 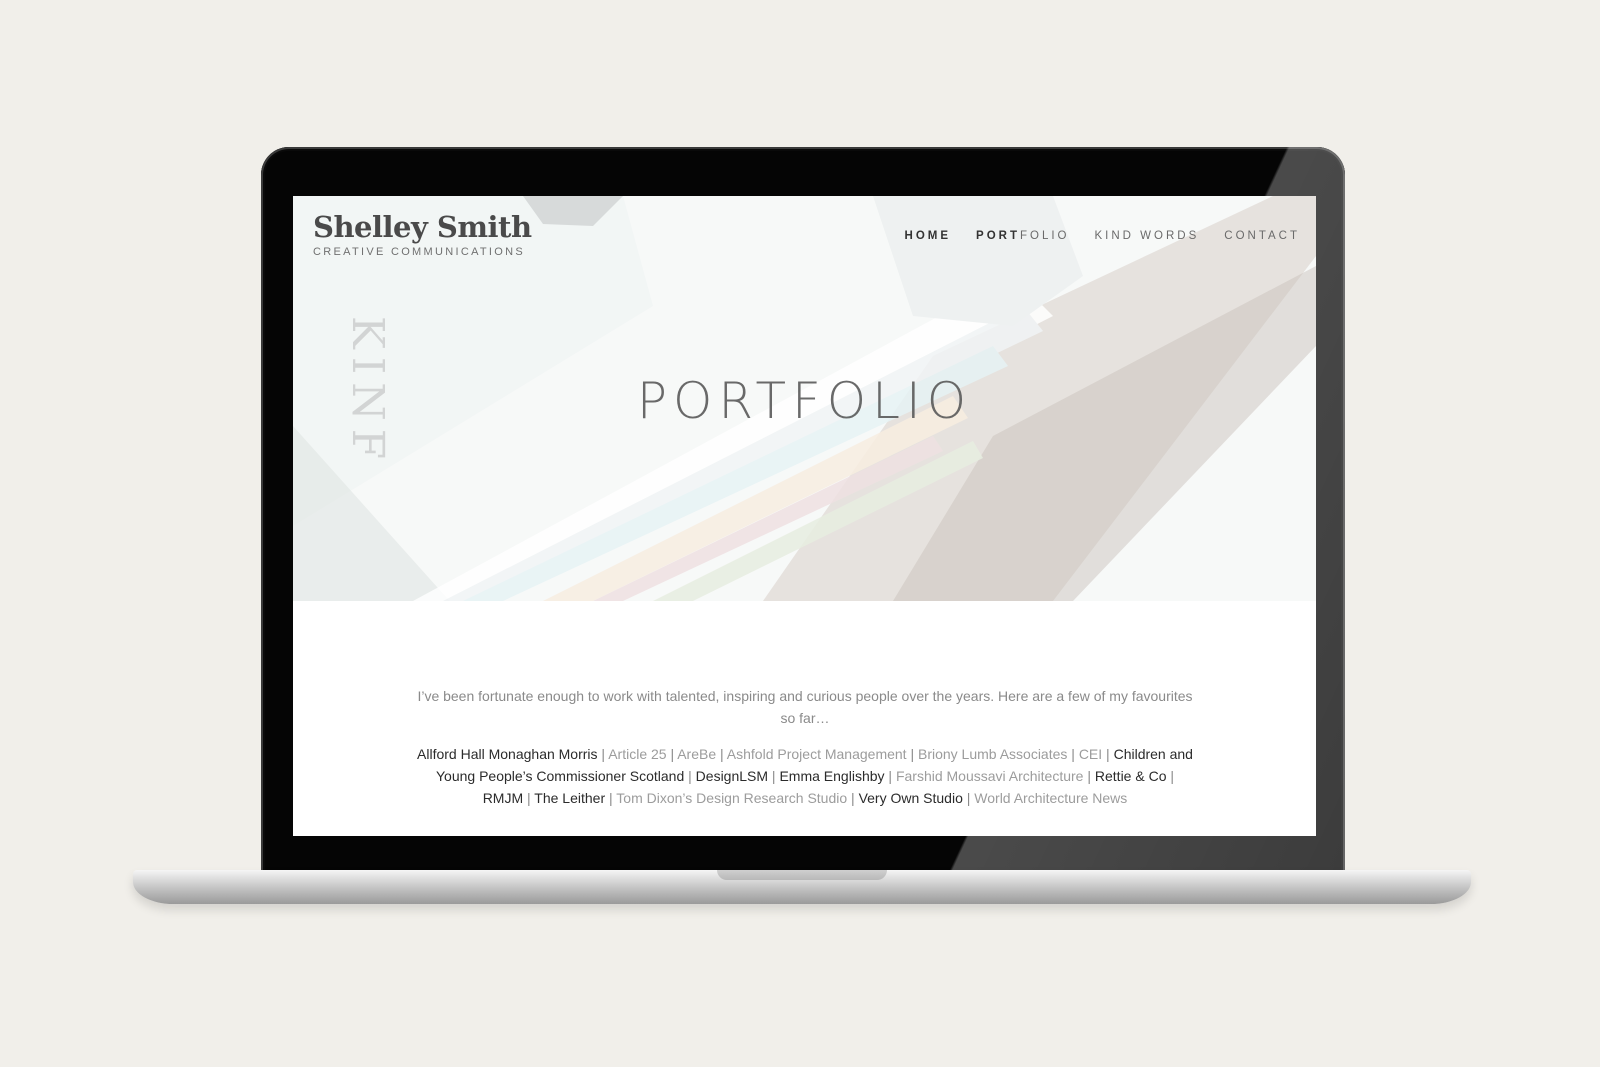 What do you see at coordinates (831, 776) in the screenshot?
I see `client-link: Emma Englishby` at bounding box center [831, 776].